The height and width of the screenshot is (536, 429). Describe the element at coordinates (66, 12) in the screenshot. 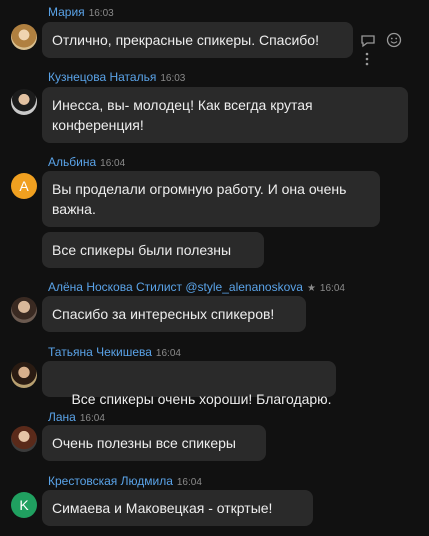

I see `author-name: Мария` at that location.